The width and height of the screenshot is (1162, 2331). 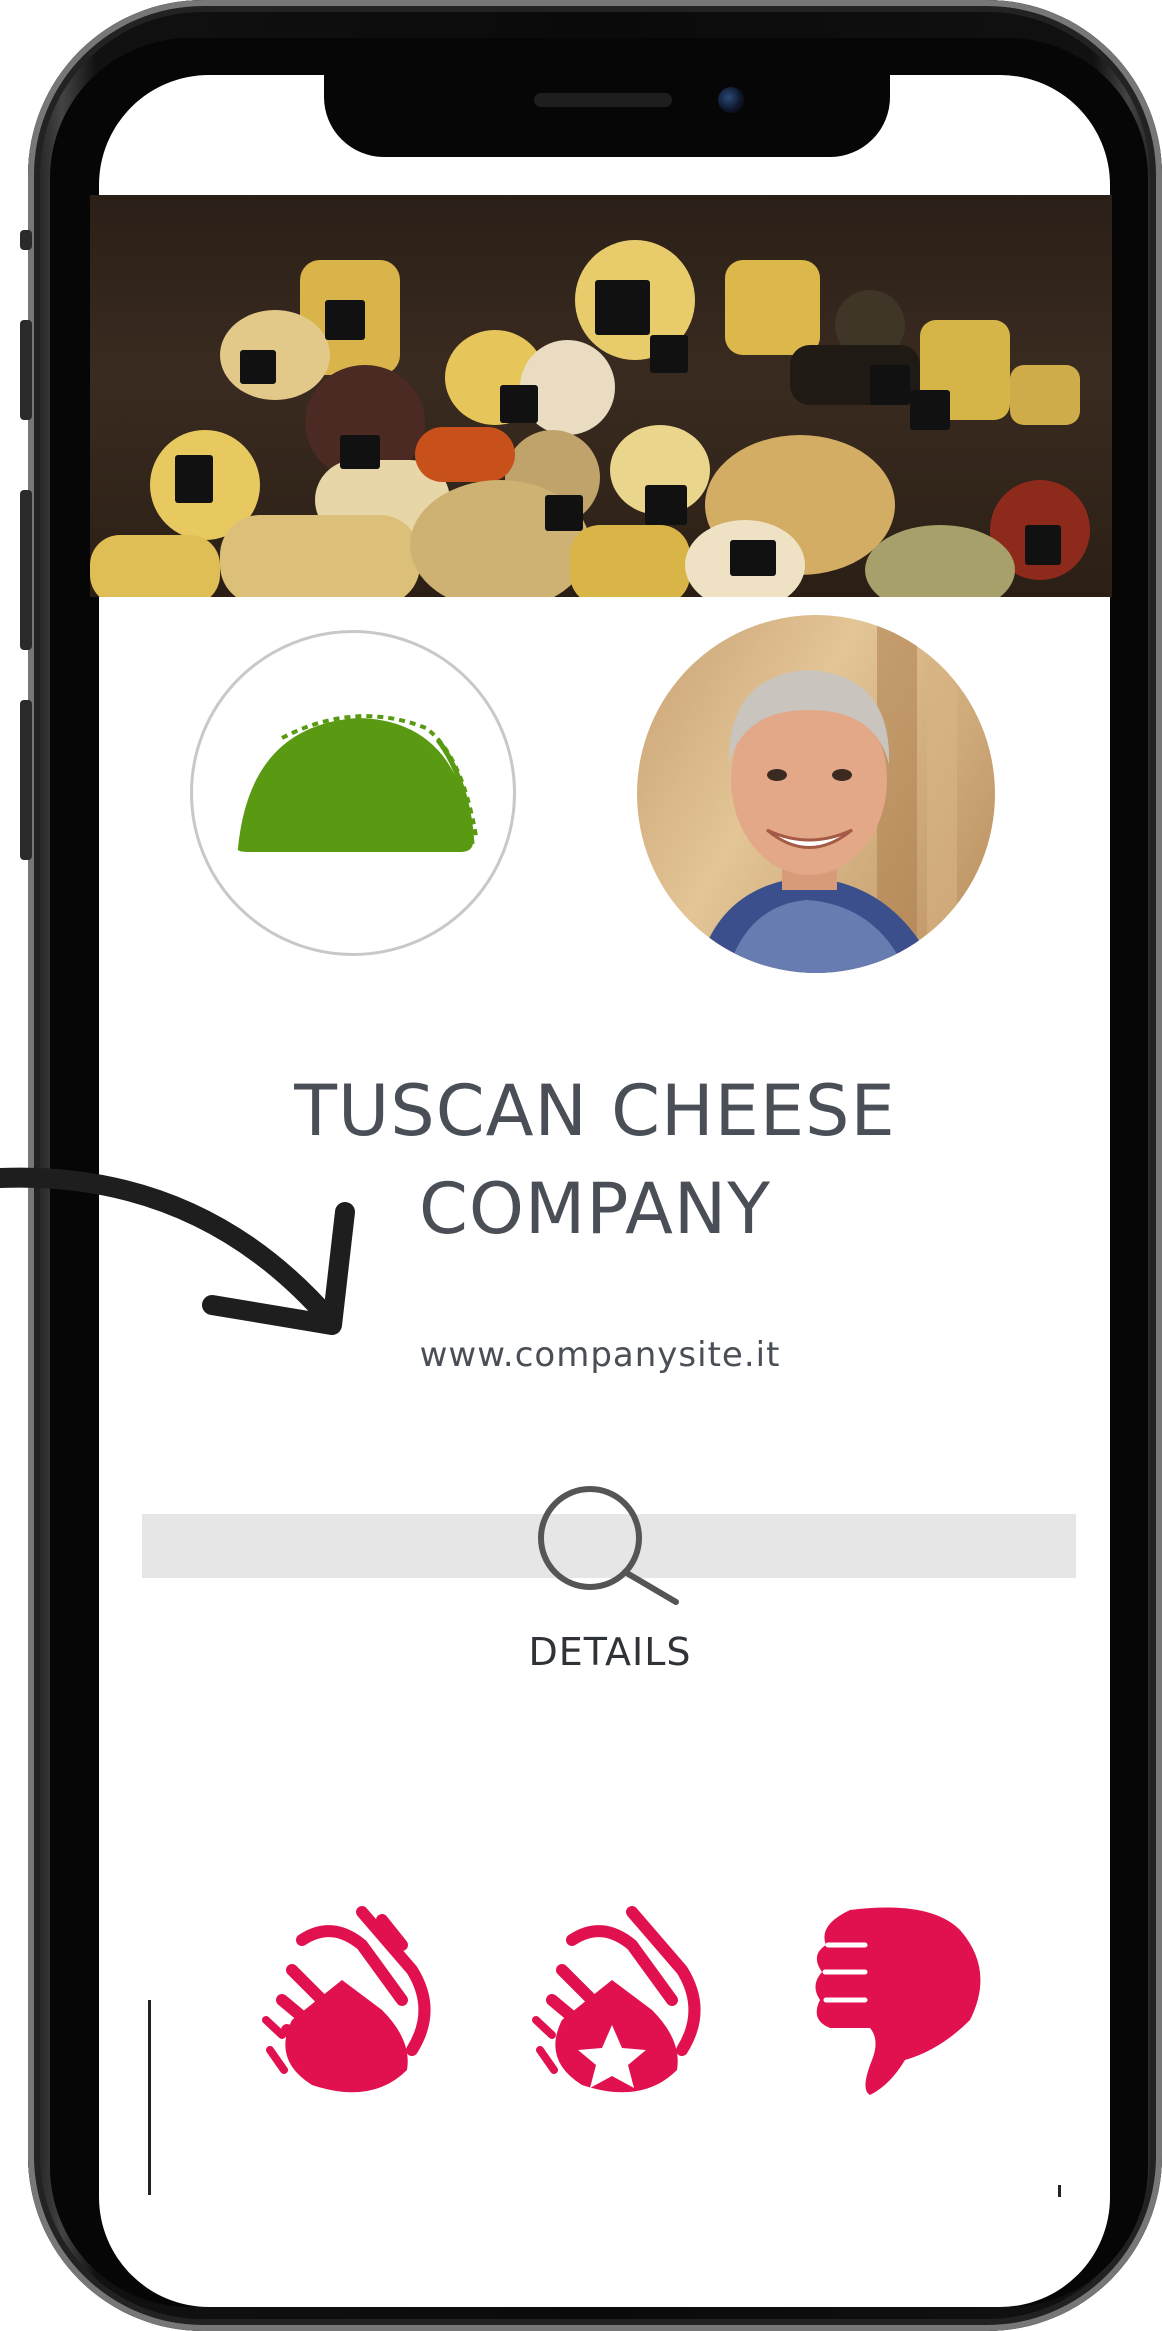 I want to click on company-logo, so click(x=353, y=793).